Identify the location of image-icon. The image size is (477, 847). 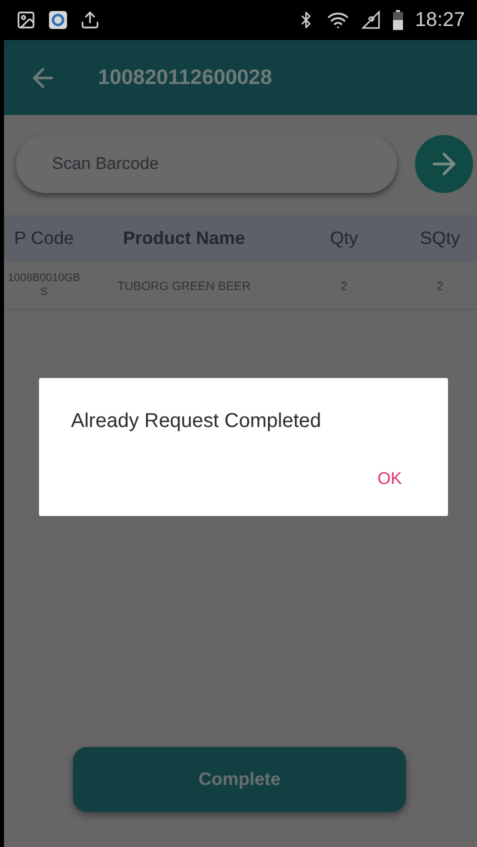
(26, 20).